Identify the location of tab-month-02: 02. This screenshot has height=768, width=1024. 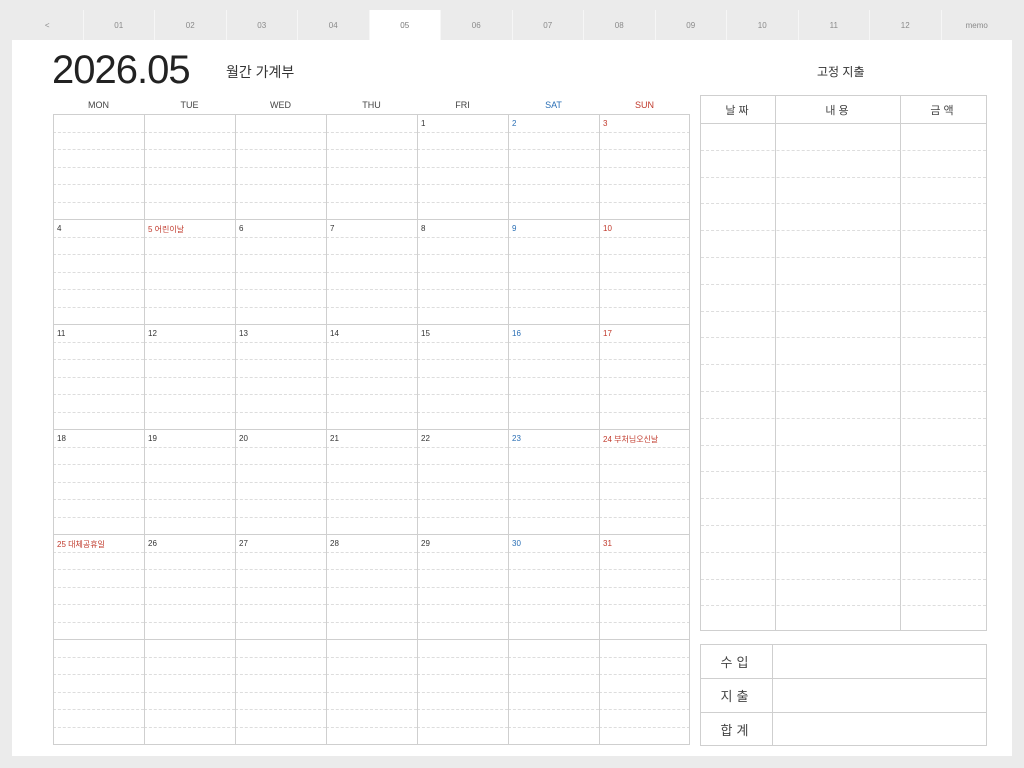
(190, 25).